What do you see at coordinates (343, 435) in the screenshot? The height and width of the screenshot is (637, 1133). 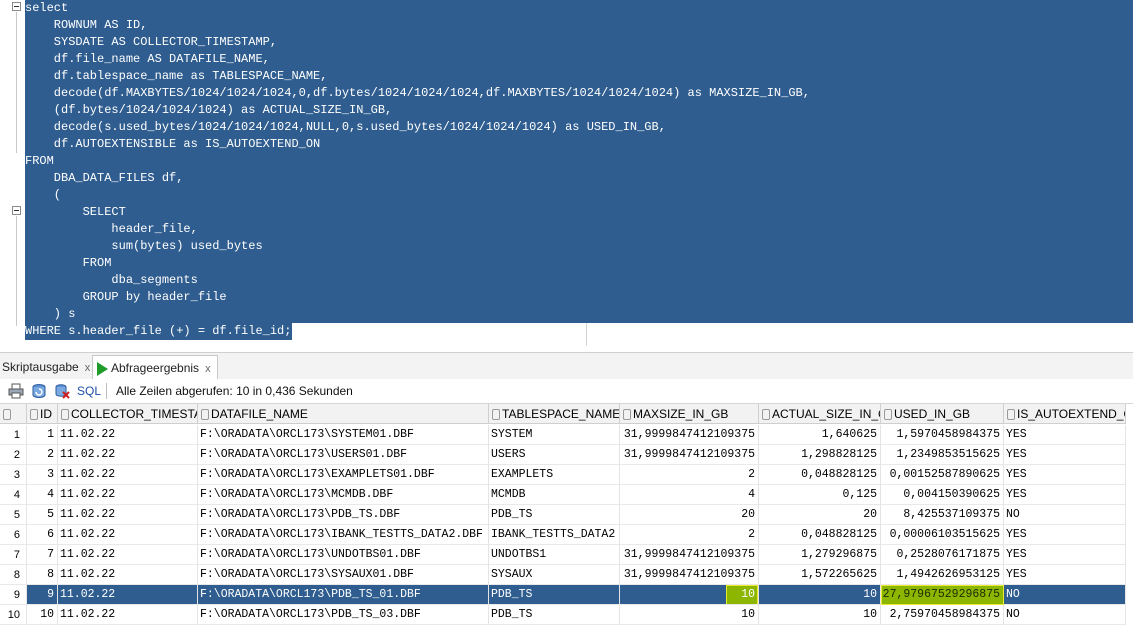 I see `cell-file: F:\ORADATA\ORCL173\SYSTEM01.DBF` at bounding box center [343, 435].